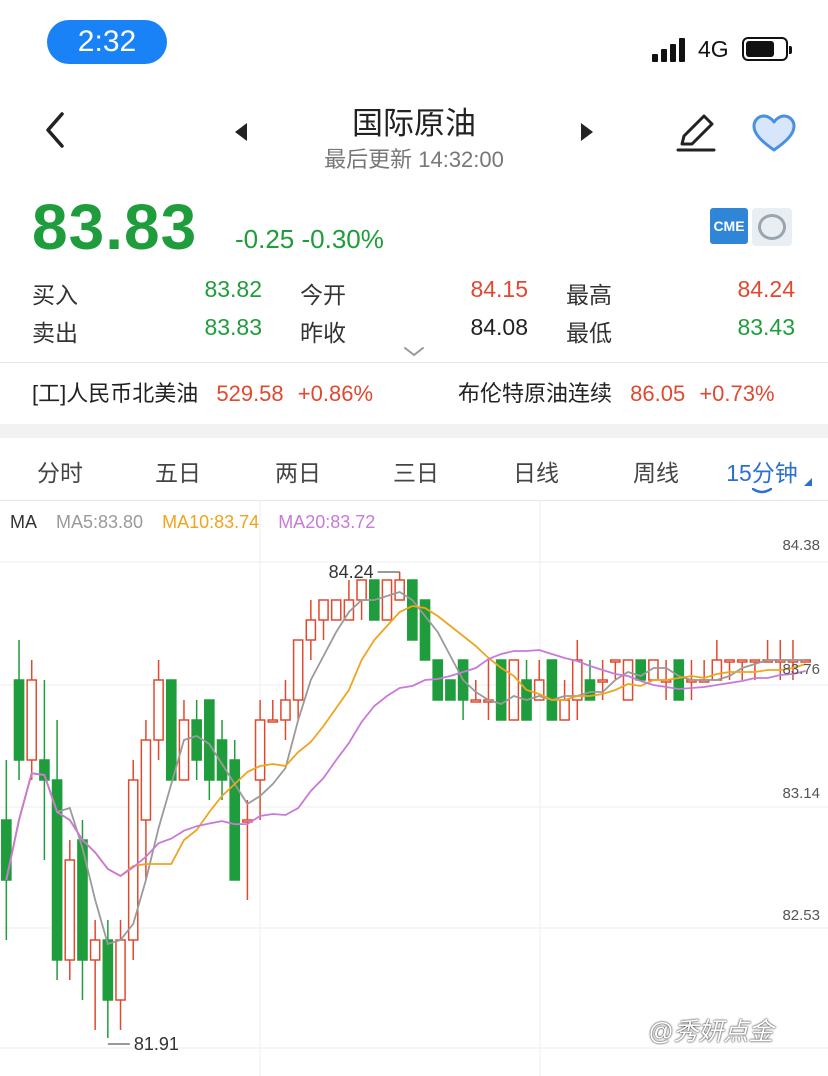 The image size is (828, 1076). What do you see at coordinates (55, 130) in the screenshot?
I see `back-icon` at bounding box center [55, 130].